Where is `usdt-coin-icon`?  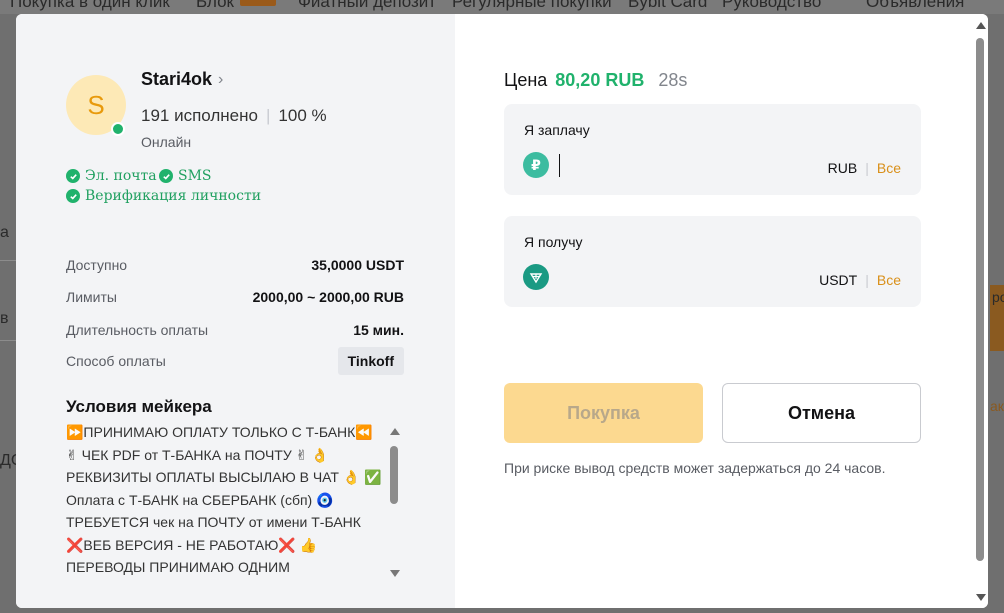
usdt-coin-icon is located at coordinates (536, 277).